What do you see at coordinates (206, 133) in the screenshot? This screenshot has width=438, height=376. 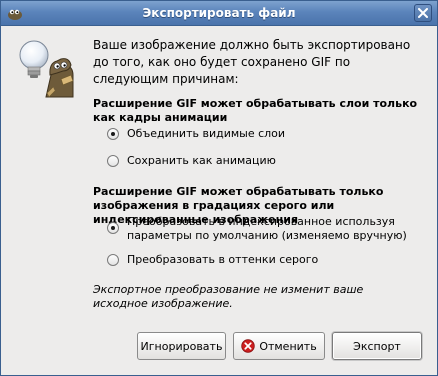 I see `merge-visible-layers-label: Объединить видимые слои` at bounding box center [206, 133].